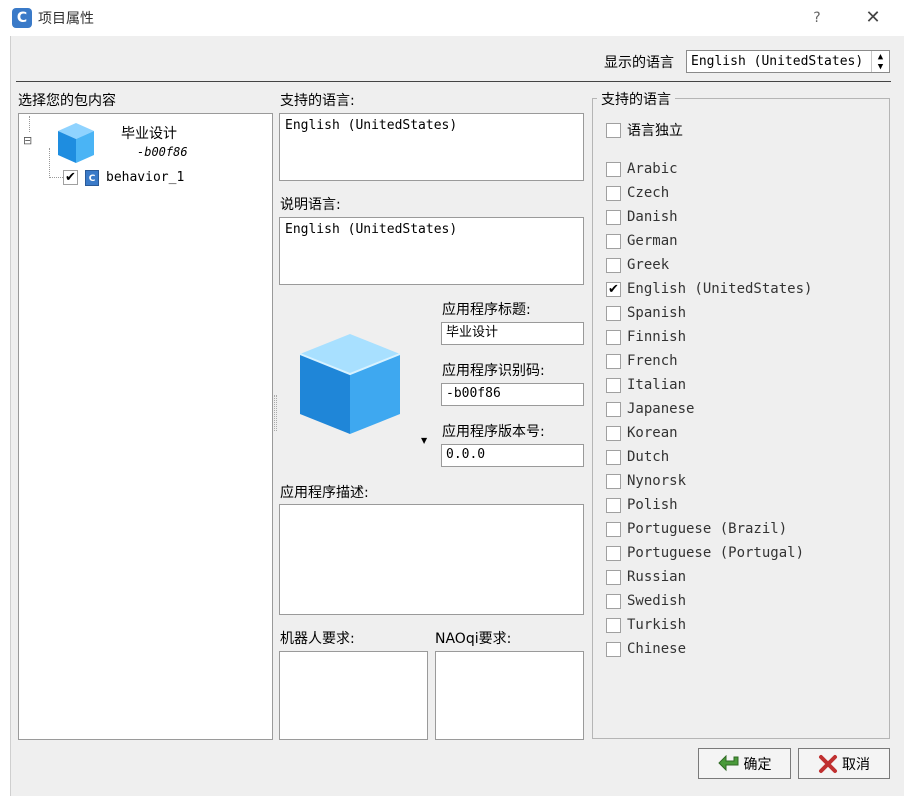 This screenshot has width=904, height=796. What do you see at coordinates (493, 432) in the screenshot?
I see `app-version-label: 应用程序版本号:` at bounding box center [493, 432].